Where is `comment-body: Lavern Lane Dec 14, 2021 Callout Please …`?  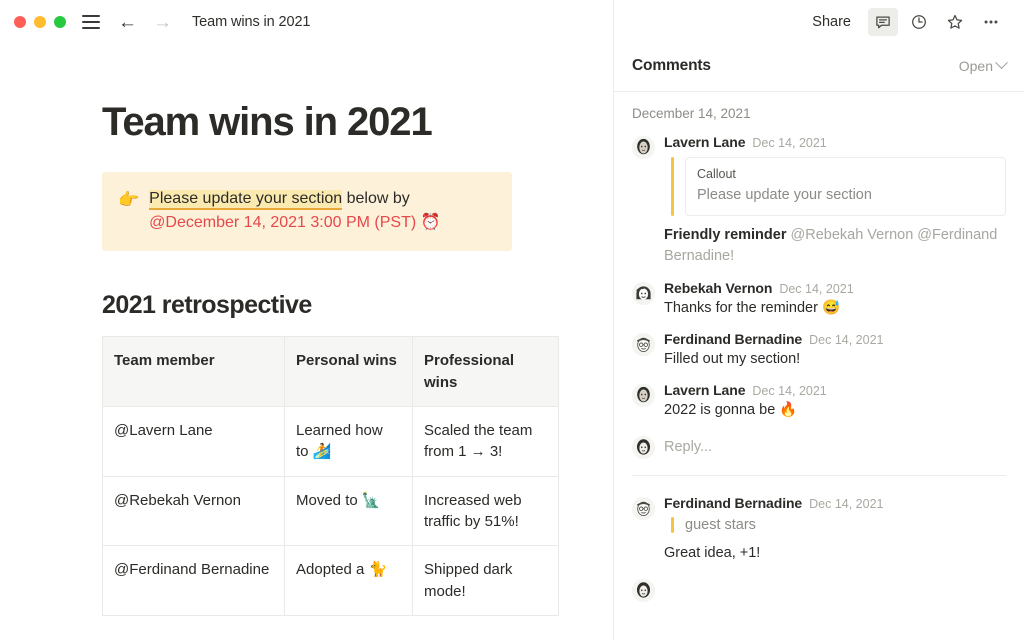 comment-body: Lavern Lane Dec 14, 2021 Callout Please … is located at coordinates (835, 201).